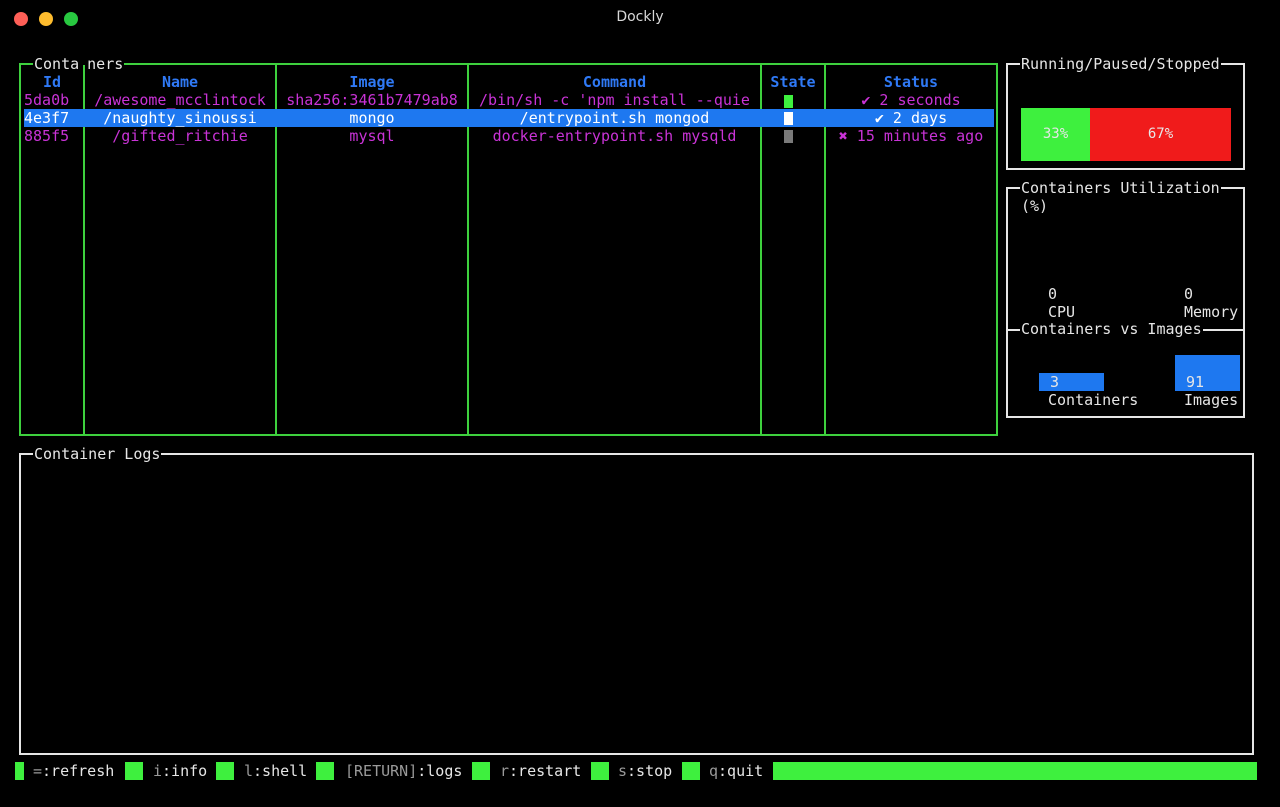  What do you see at coordinates (1015, 771) in the screenshot?
I see `keybinding-bar-fill` at bounding box center [1015, 771].